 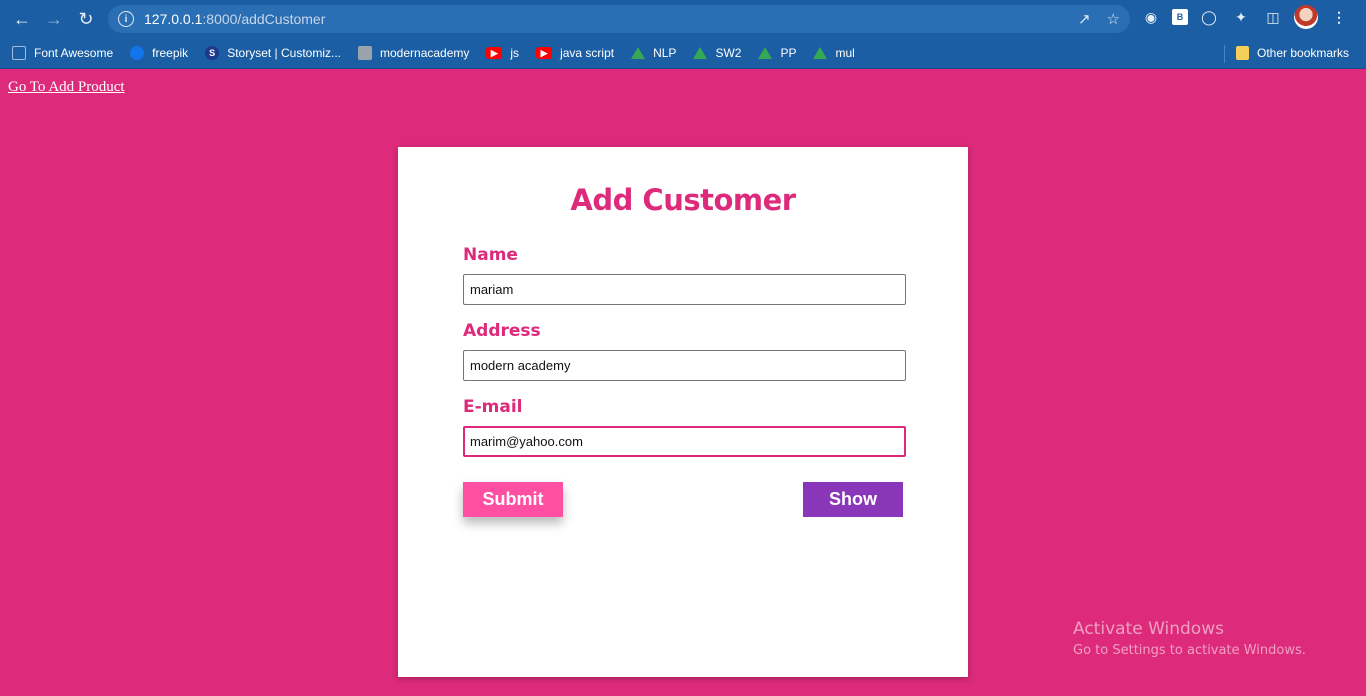 I want to click on side-panel-icon: ◫, so click(x=1273, y=17).